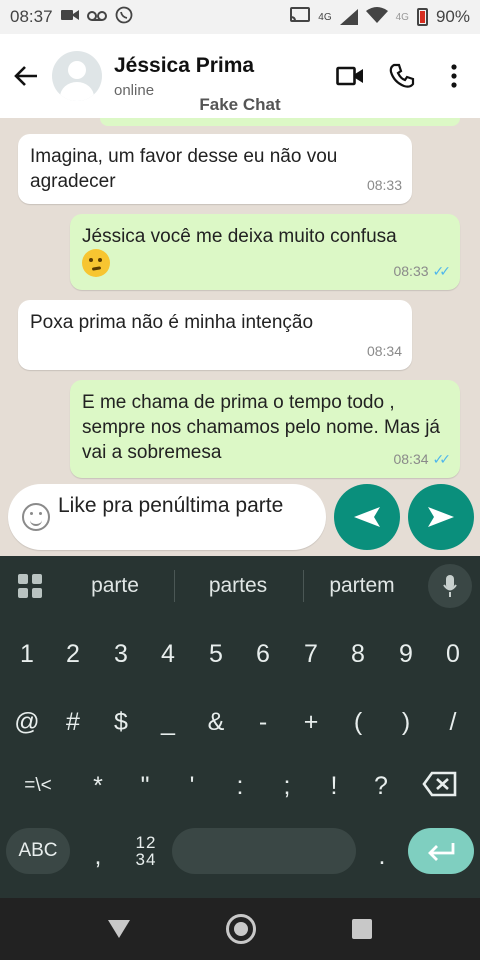 This screenshot has width=480, height=960. I want to click on key-minus: -, so click(263, 722).